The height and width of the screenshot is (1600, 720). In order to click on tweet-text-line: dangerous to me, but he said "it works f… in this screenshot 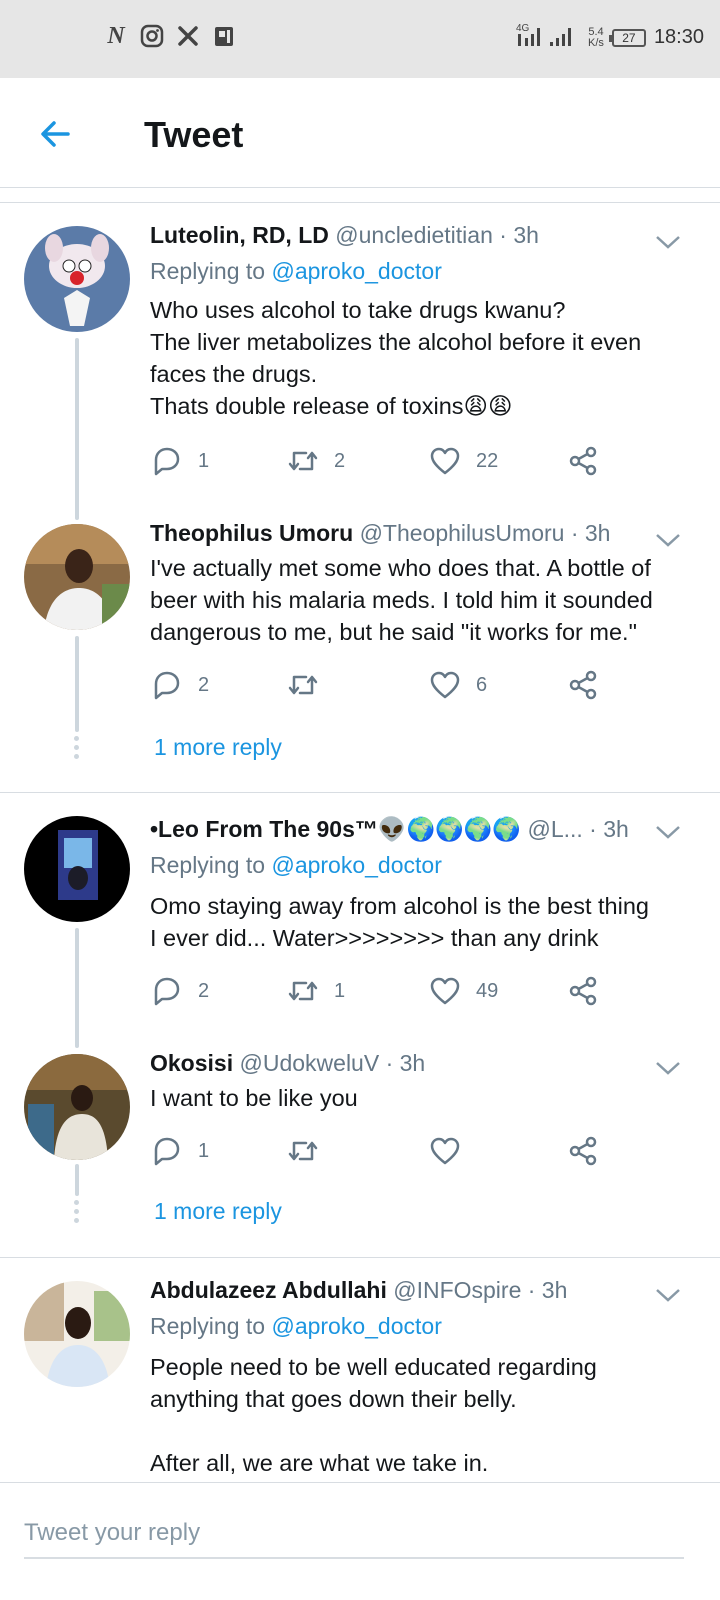, I will do `click(393, 632)`.